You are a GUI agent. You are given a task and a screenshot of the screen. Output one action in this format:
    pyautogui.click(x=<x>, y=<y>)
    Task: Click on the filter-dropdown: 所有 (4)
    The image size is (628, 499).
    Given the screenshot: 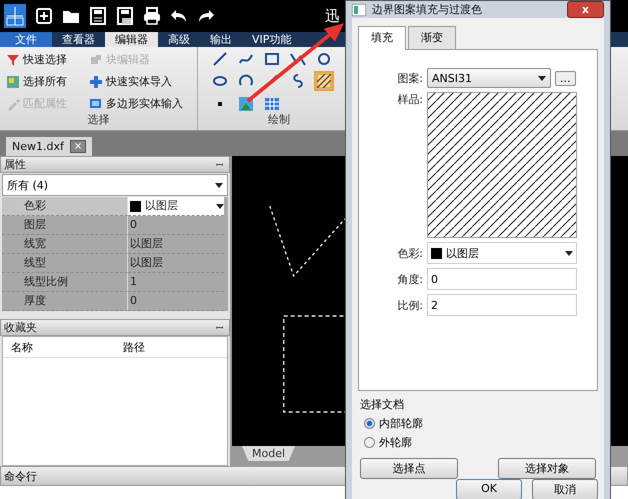 What is the action you would take?
    pyautogui.click(x=115, y=185)
    